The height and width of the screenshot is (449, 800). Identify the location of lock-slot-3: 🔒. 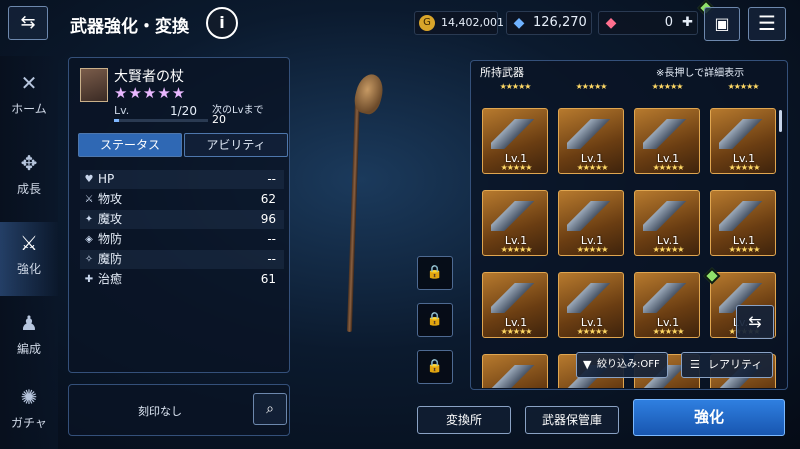
(435, 367).